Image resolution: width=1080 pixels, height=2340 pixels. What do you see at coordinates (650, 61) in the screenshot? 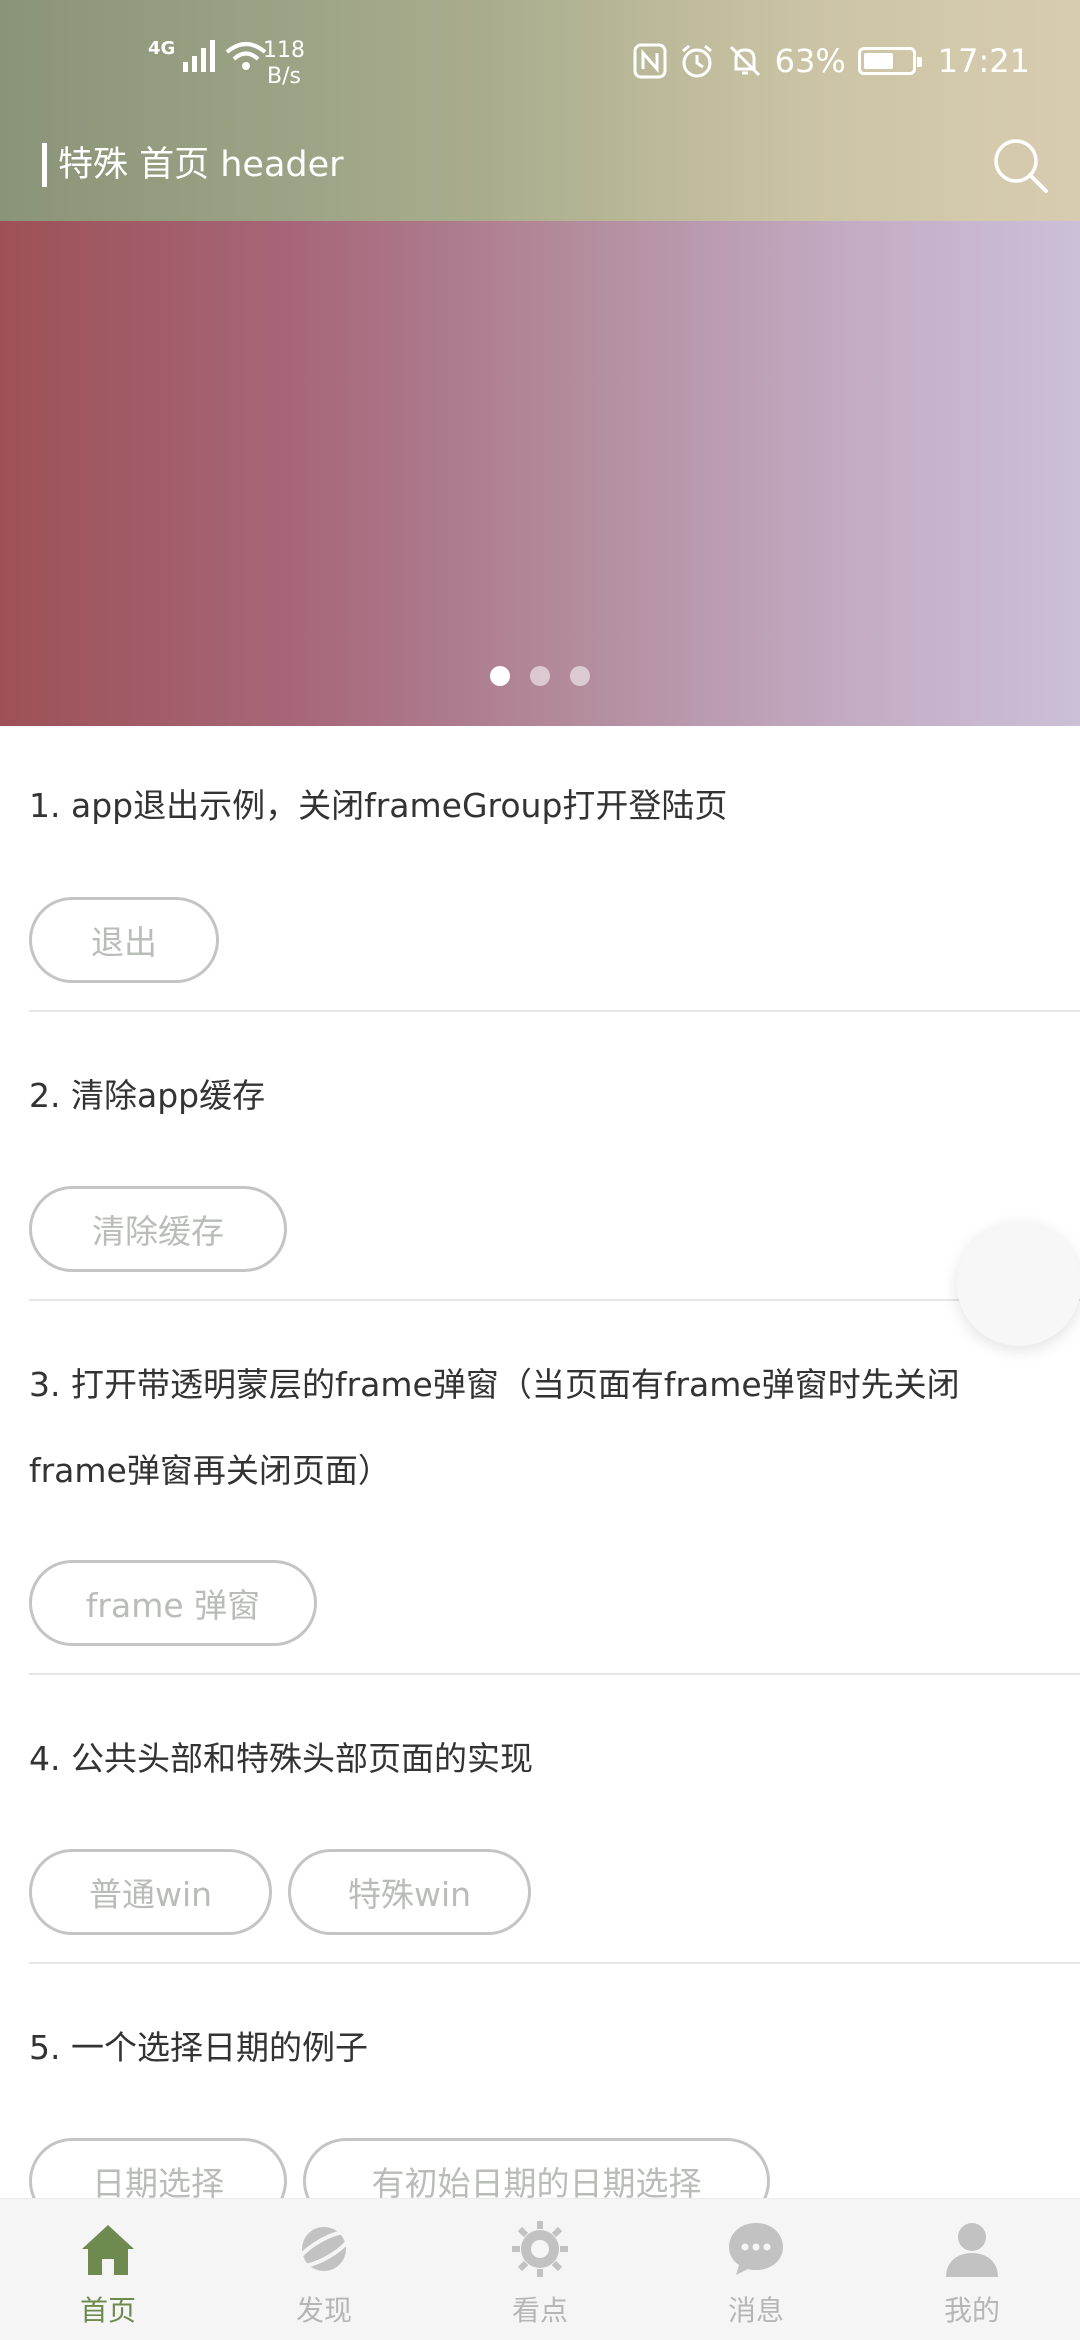
I see `nfc-icon` at bounding box center [650, 61].